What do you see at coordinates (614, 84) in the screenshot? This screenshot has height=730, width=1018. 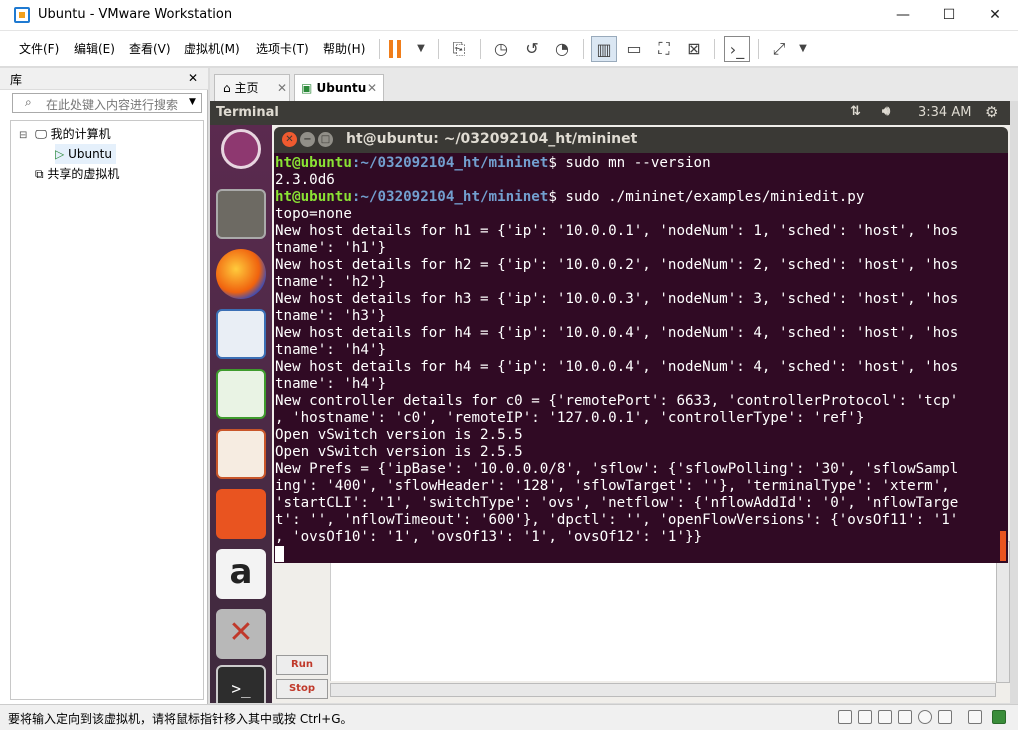 I see `tab-bar: ⌂ 主页 ✕ ▣ Ubuntu ✕` at bounding box center [614, 84].